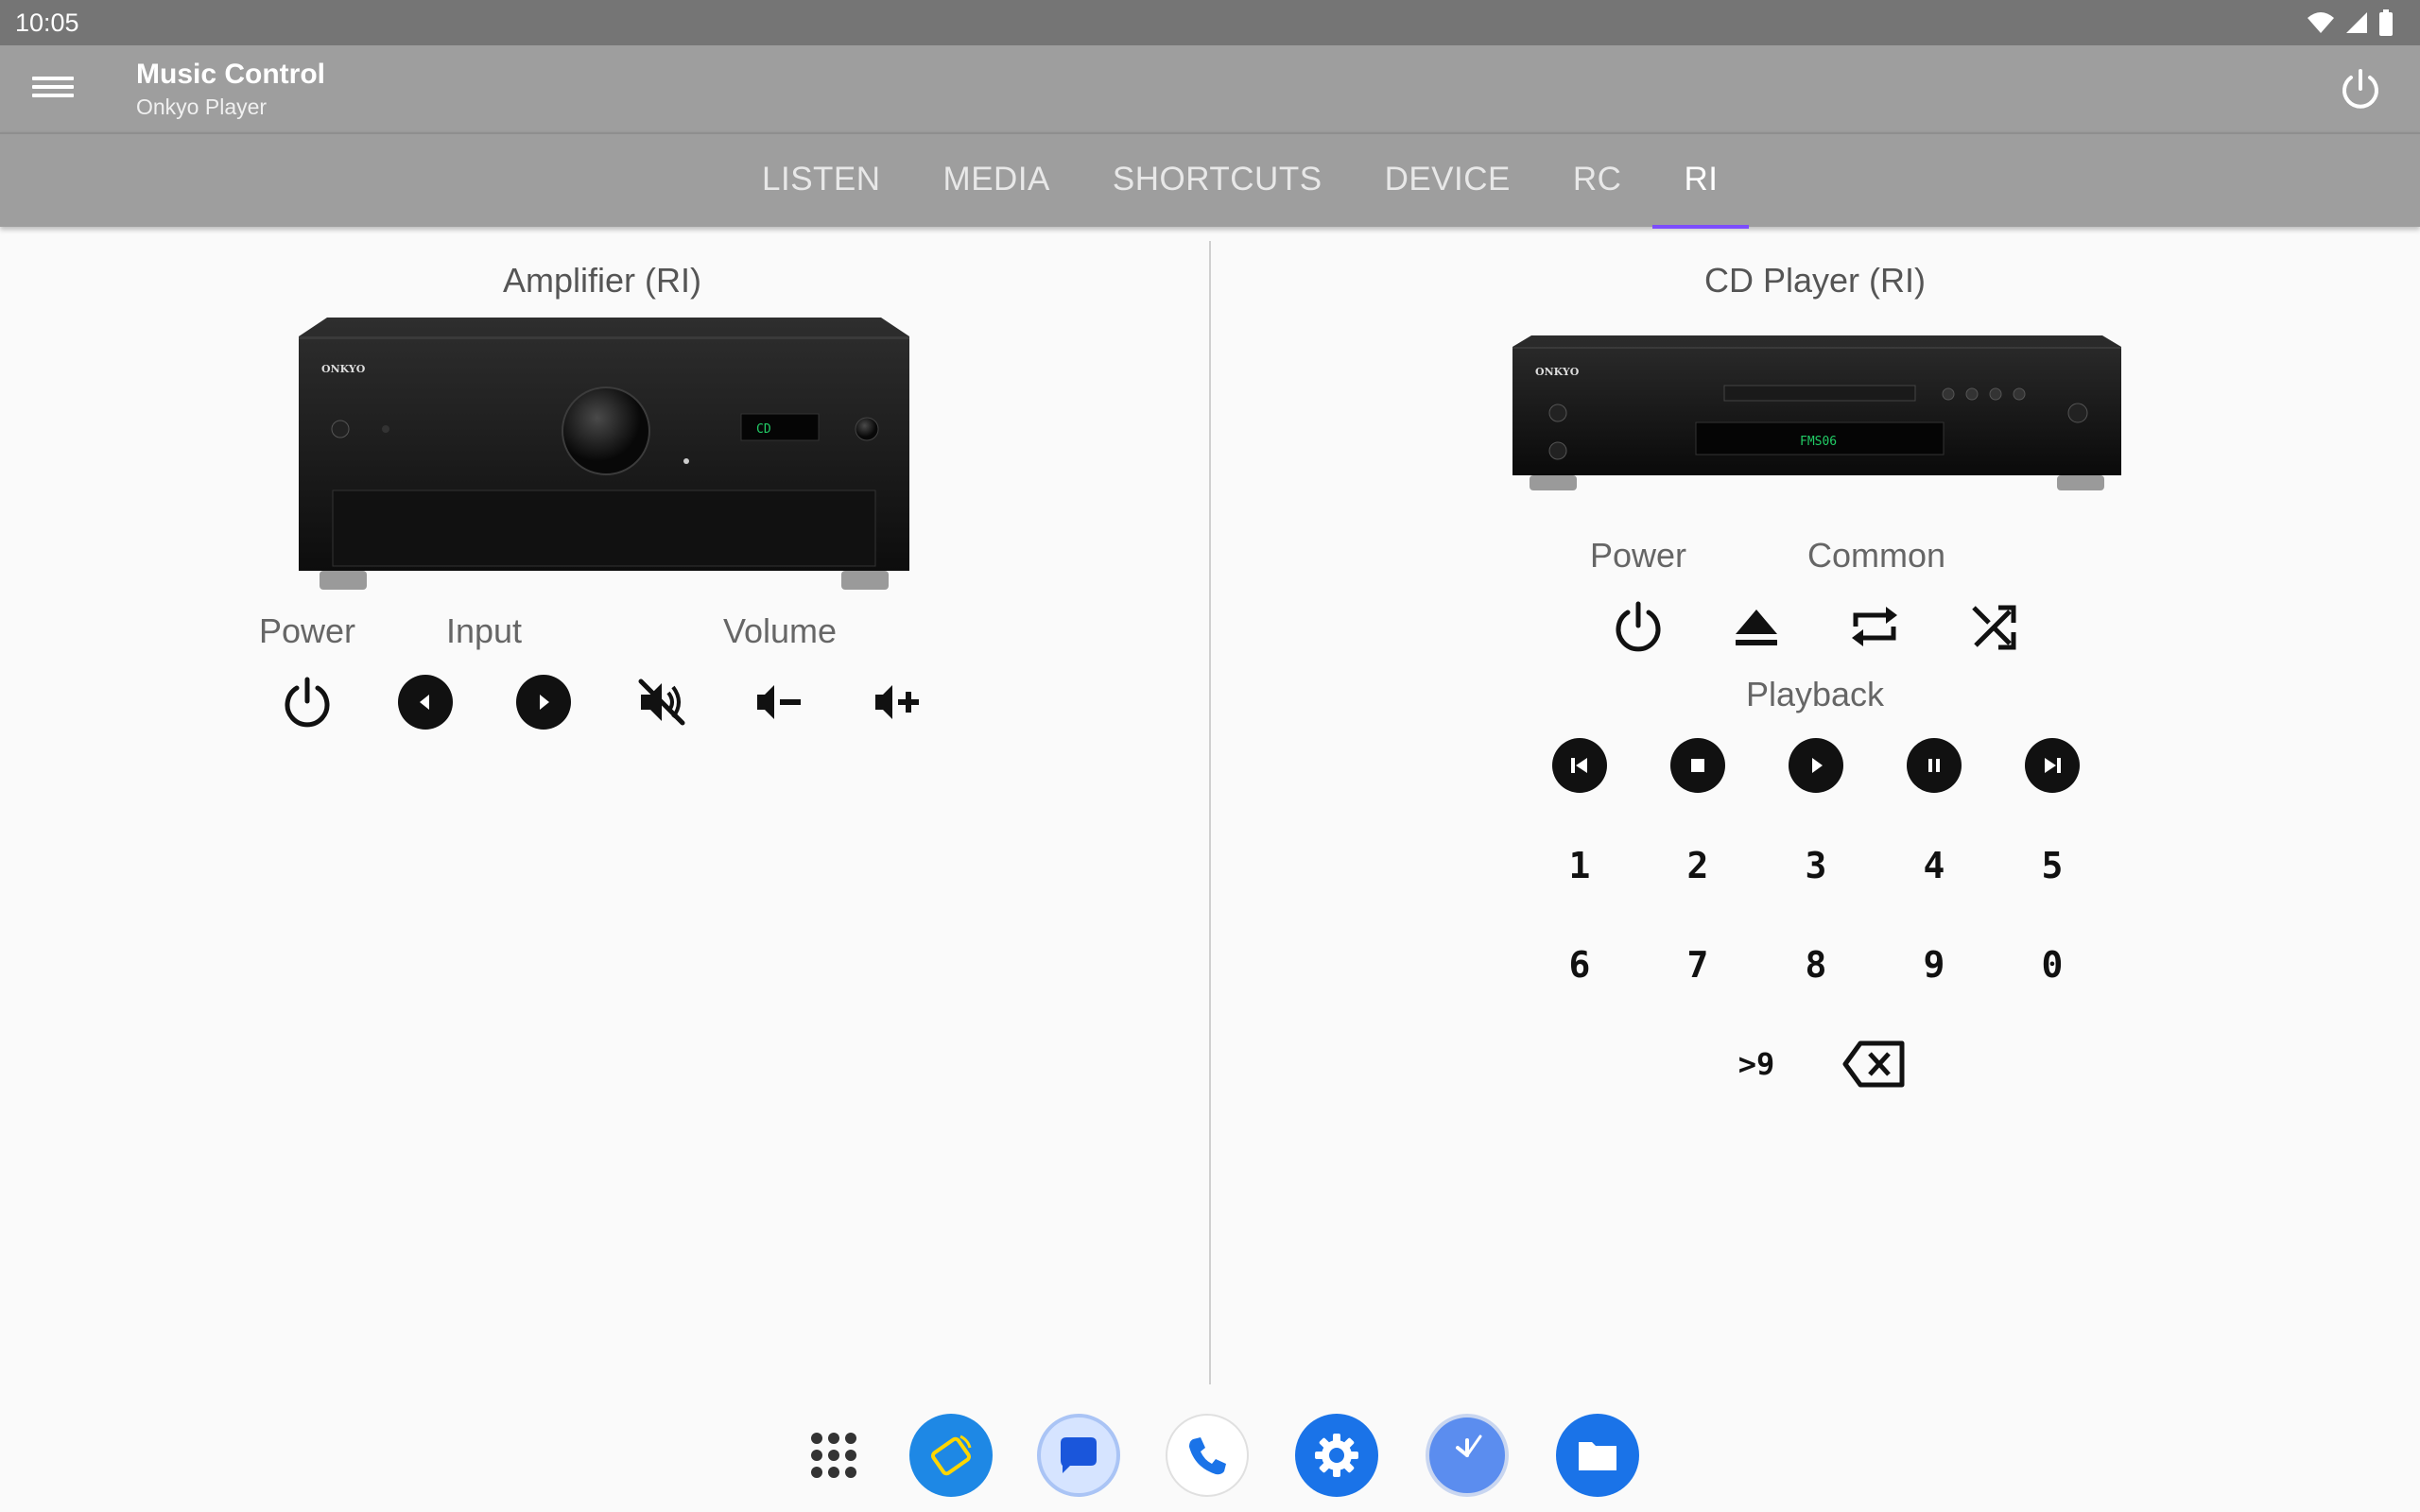  I want to click on repeat-icon, so click(1874, 626).